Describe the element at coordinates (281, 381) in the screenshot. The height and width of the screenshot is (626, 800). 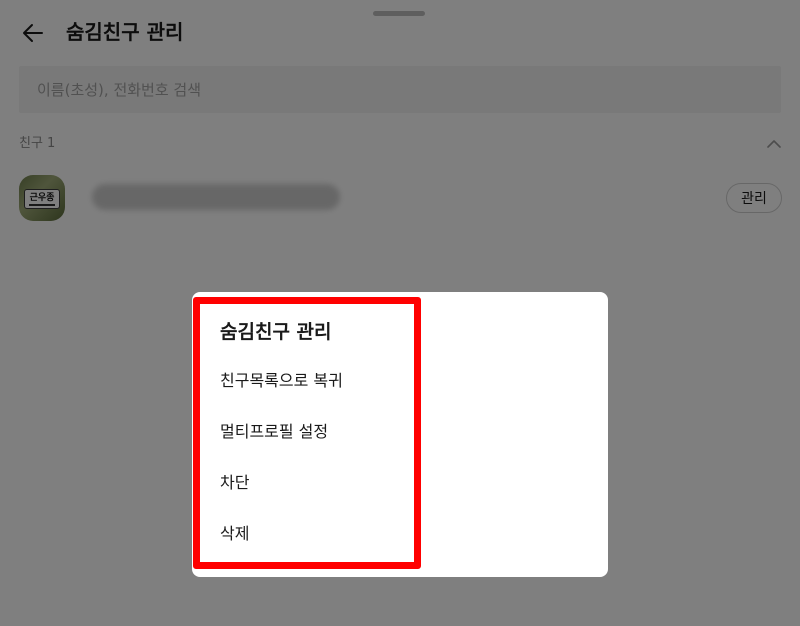
I see `menu-item-restore-to-friends: 친구목록으로 복귀` at that location.